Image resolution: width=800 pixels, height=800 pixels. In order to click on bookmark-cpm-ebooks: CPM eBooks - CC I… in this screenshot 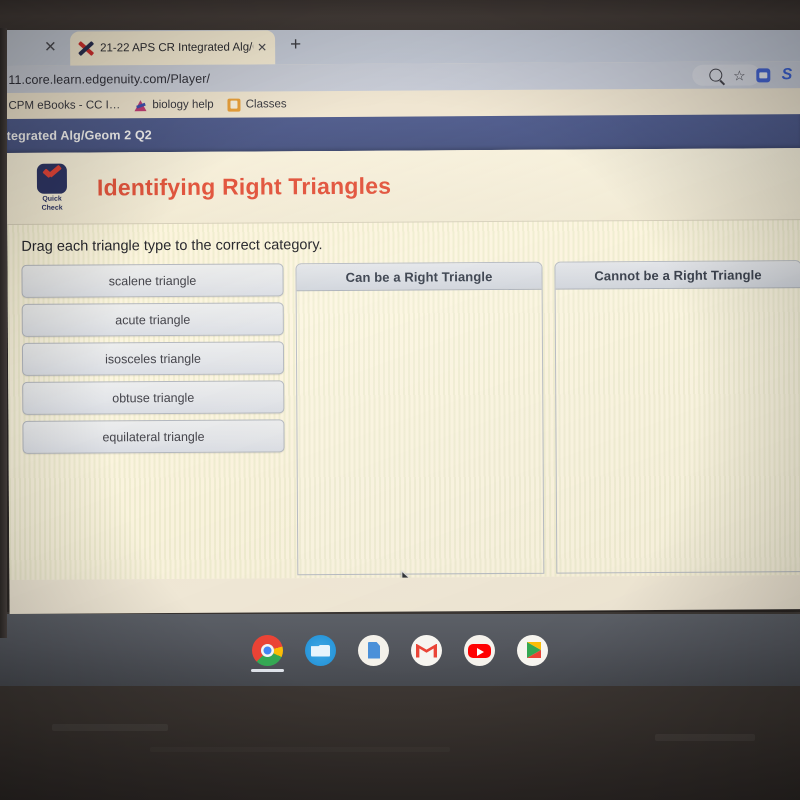, I will do `click(64, 105)`.